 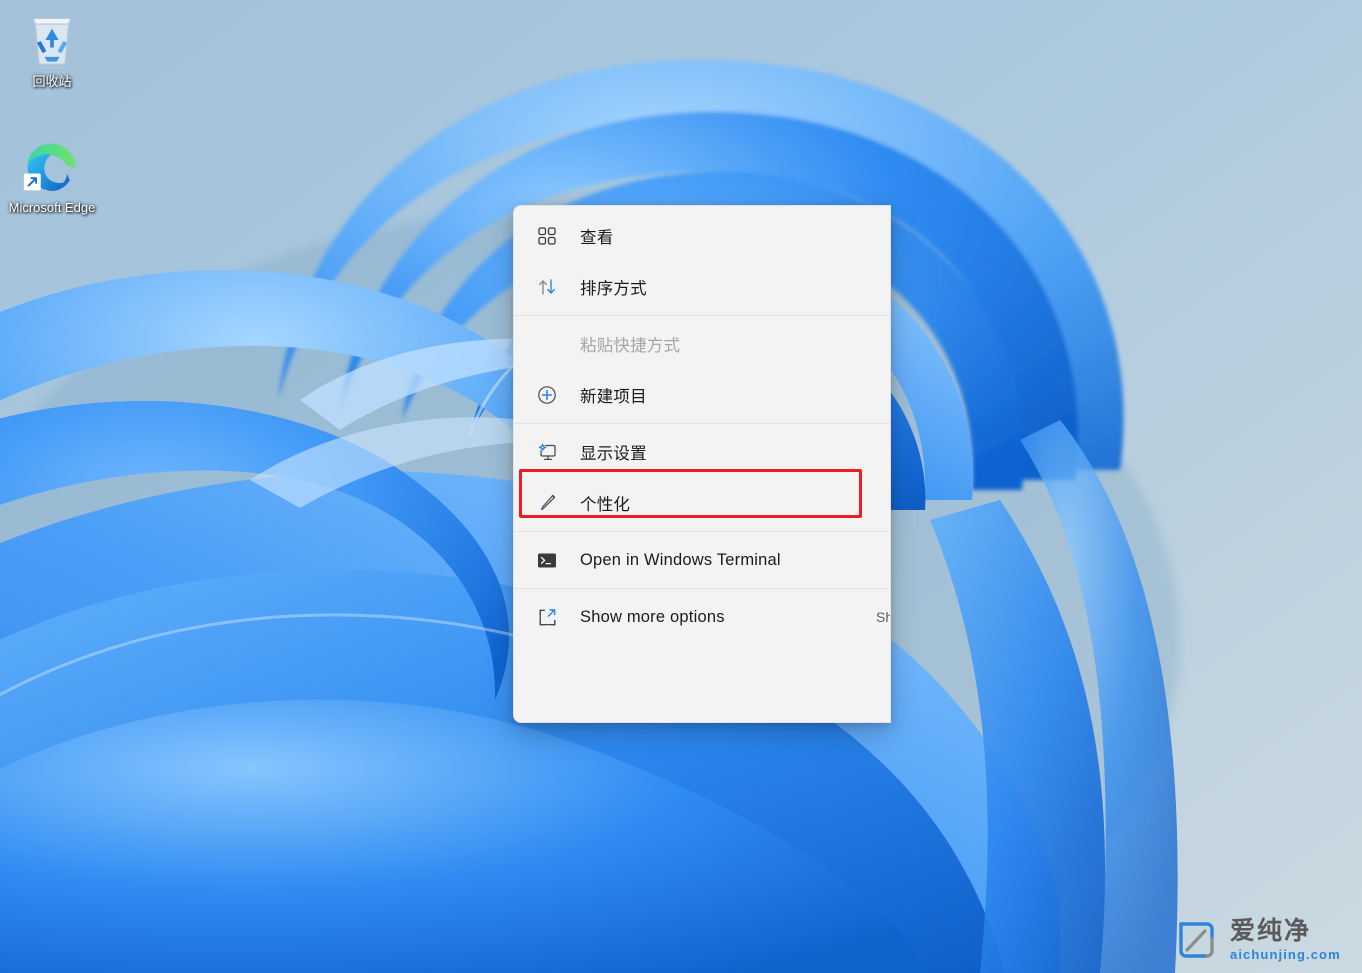 What do you see at coordinates (605, 505) in the screenshot?
I see `menu-item-label: 个性化` at bounding box center [605, 505].